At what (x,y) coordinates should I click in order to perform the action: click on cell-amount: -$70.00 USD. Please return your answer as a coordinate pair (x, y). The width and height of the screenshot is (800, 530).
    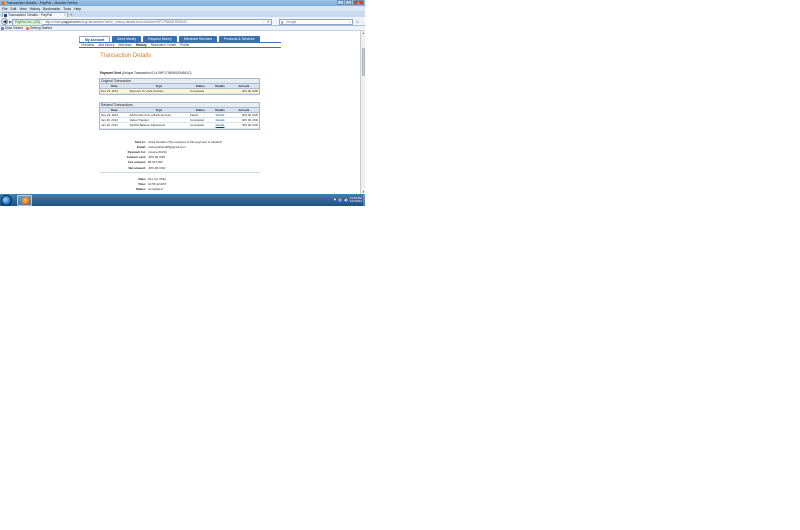
    Looking at the image, I should click on (243, 91).